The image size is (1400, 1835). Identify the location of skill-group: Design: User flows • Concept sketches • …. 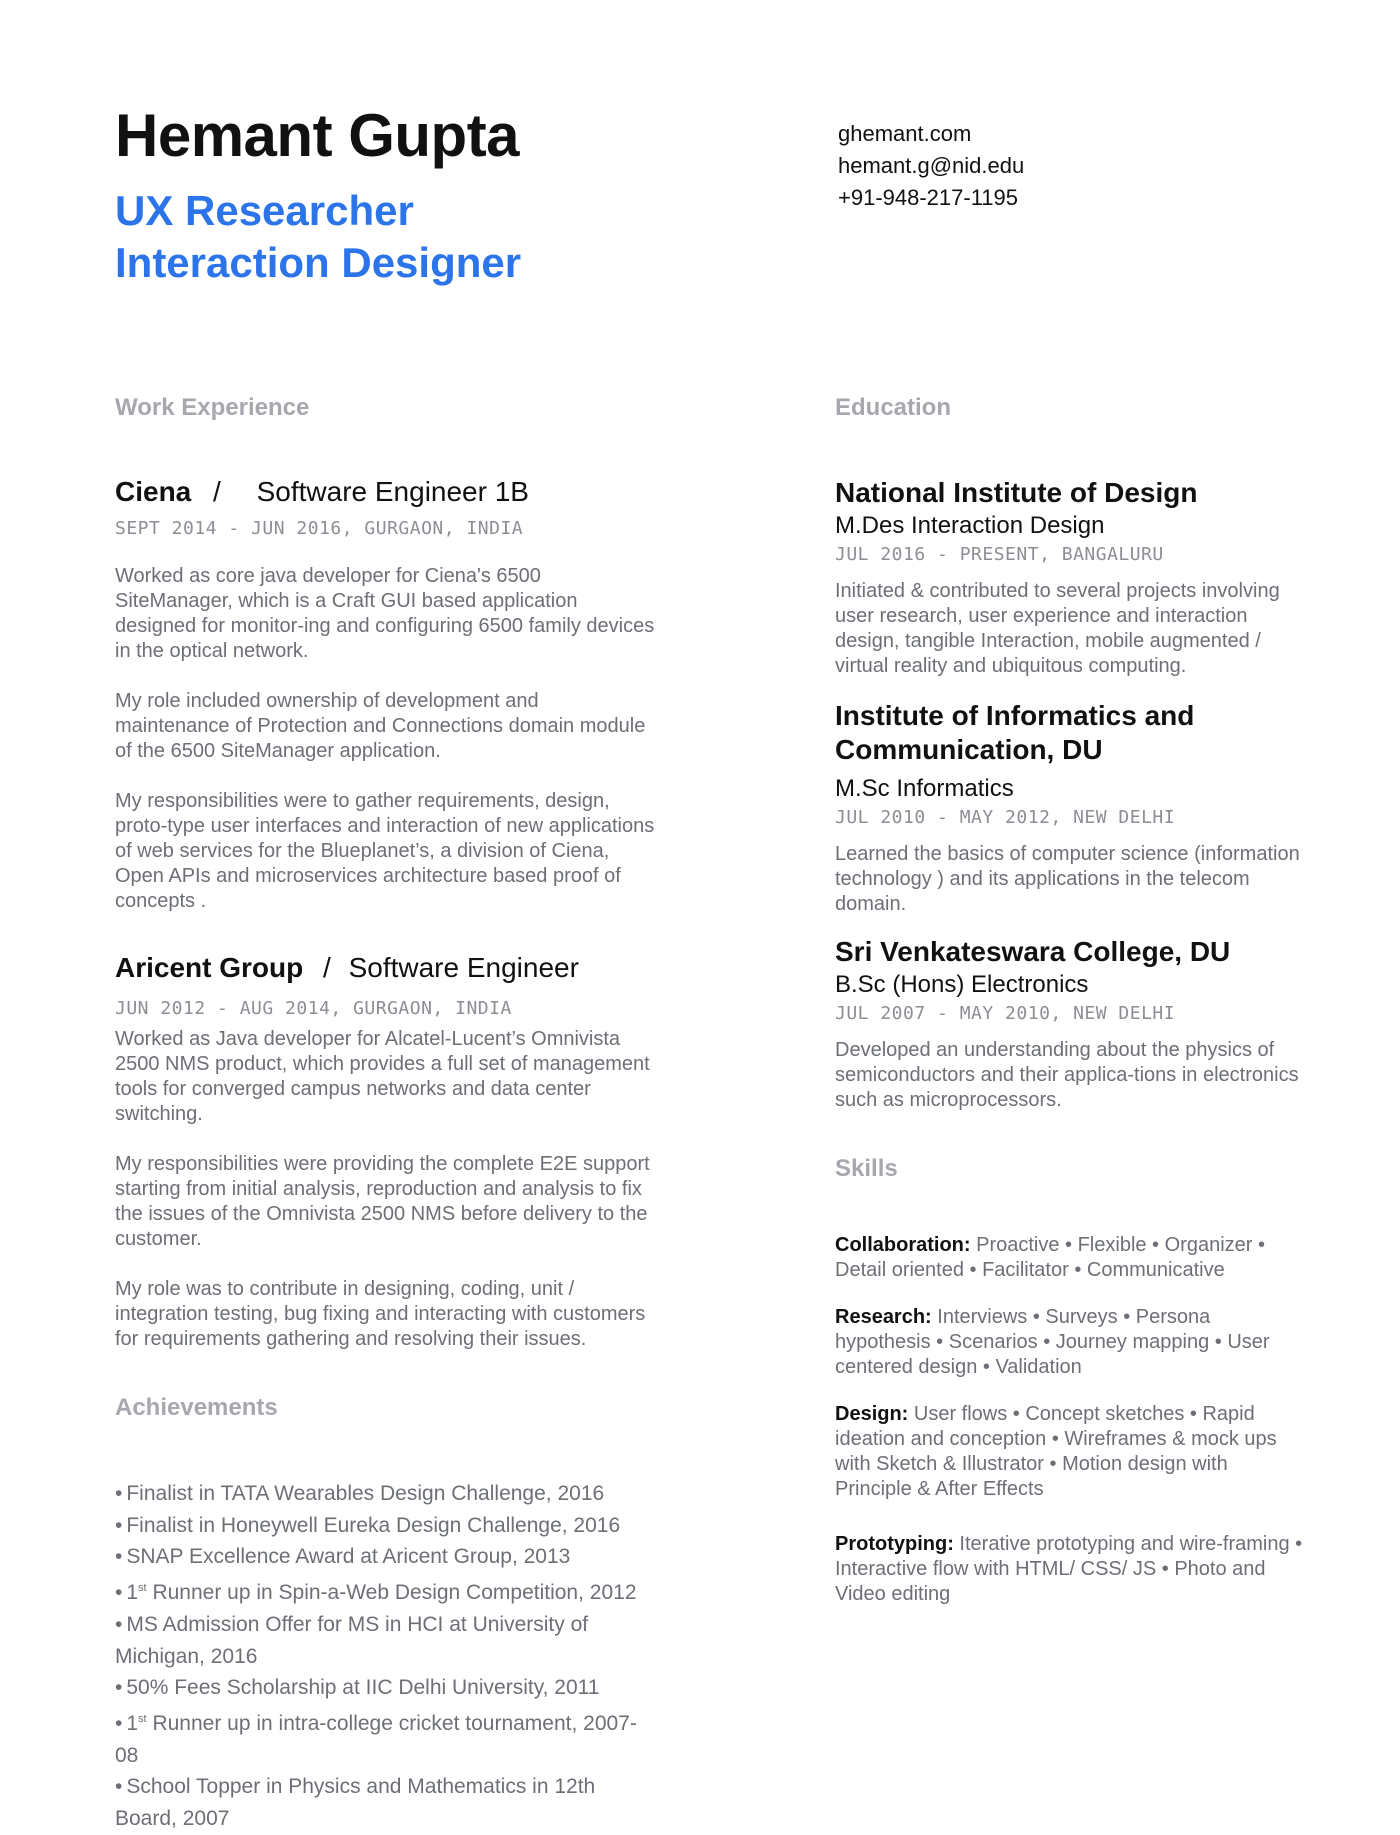
(1070, 1452).